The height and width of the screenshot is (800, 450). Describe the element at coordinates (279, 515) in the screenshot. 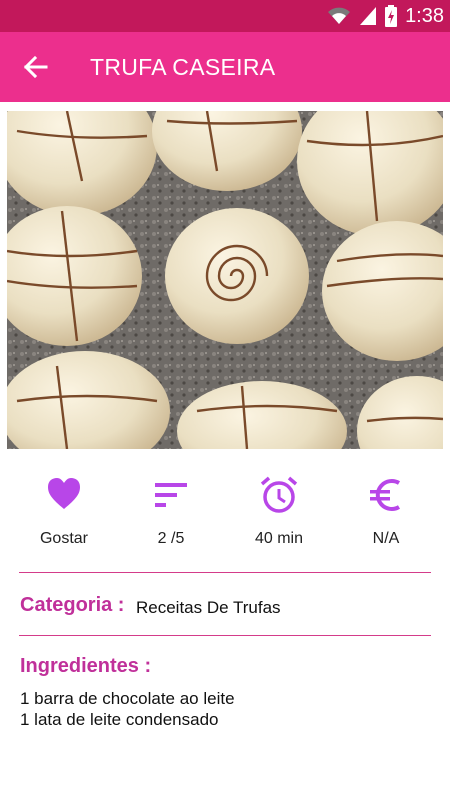

I see `time-stat: 40 min` at that location.